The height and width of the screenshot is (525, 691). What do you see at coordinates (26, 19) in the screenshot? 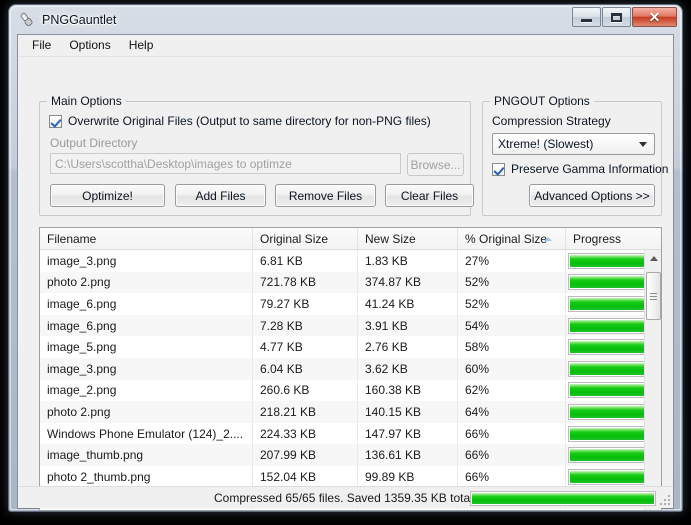
I see `gauntlet-icon` at bounding box center [26, 19].